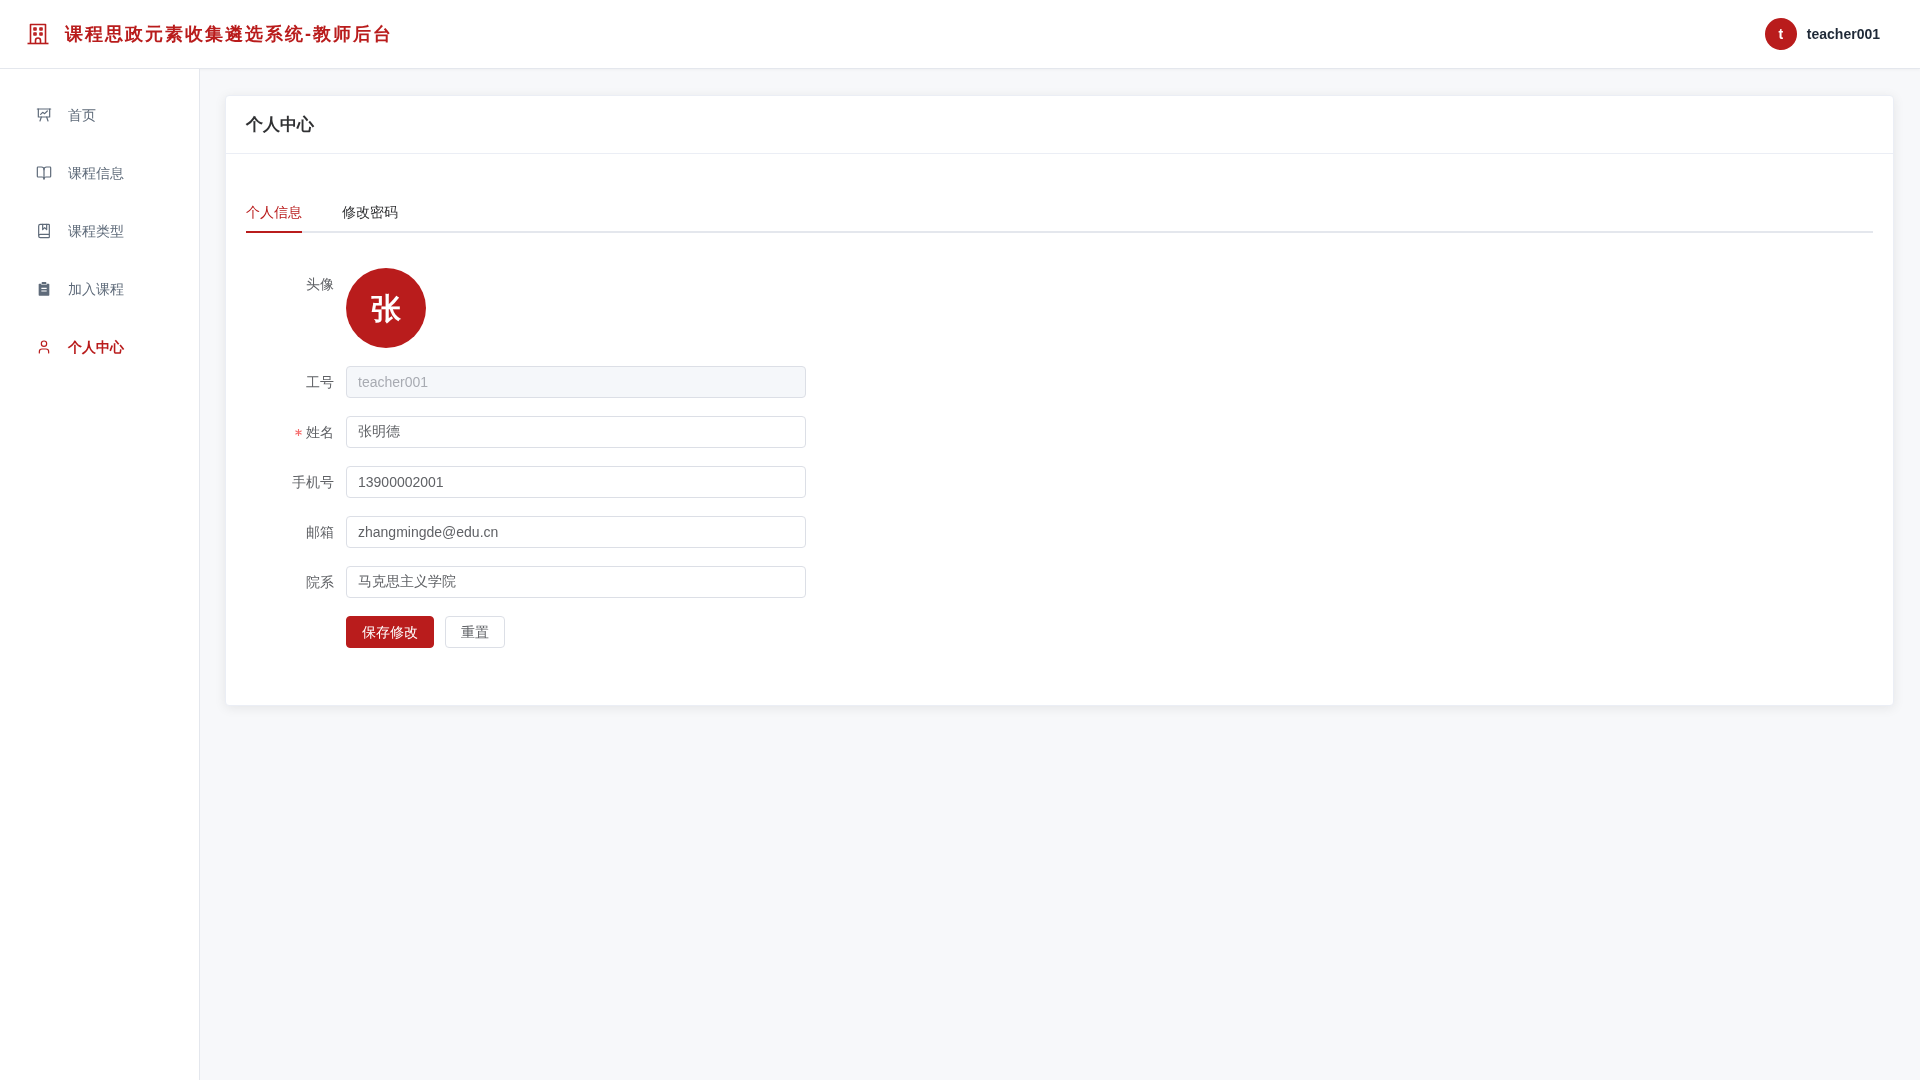  What do you see at coordinates (44, 289) in the screenshot?
I see `clipboard-icon` at bounding box center [44, 289].